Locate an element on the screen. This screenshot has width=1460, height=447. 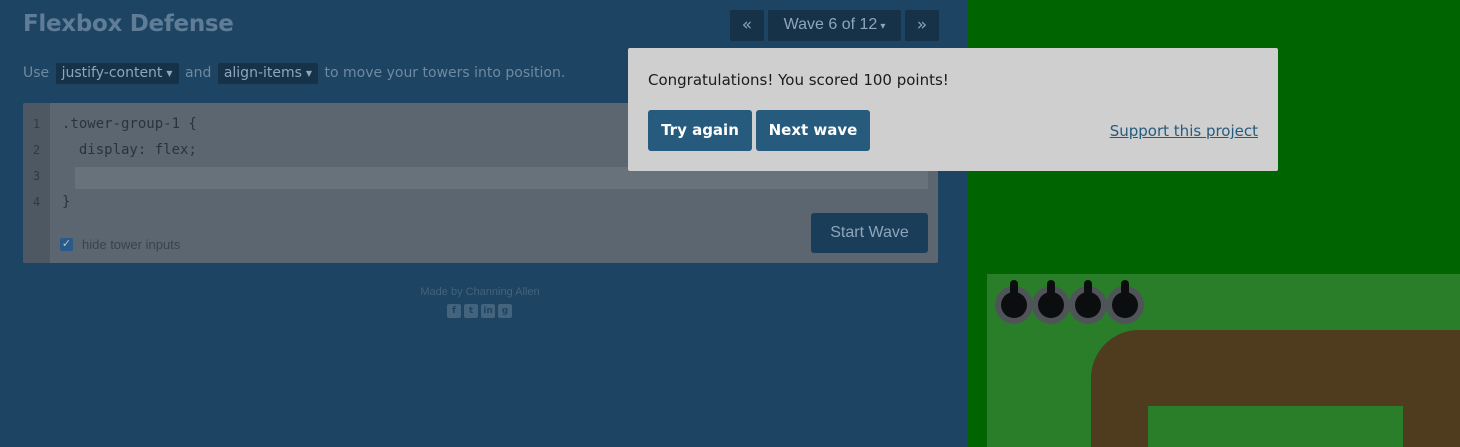
code-line: .tower-group-1 { is located at coordinates (129, 124).